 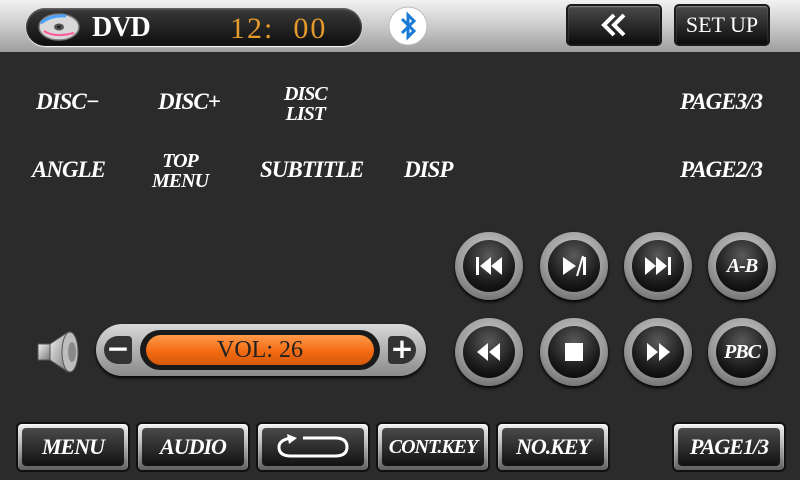 I want to click on menu-button: MENU, so click(x=73, y=447).